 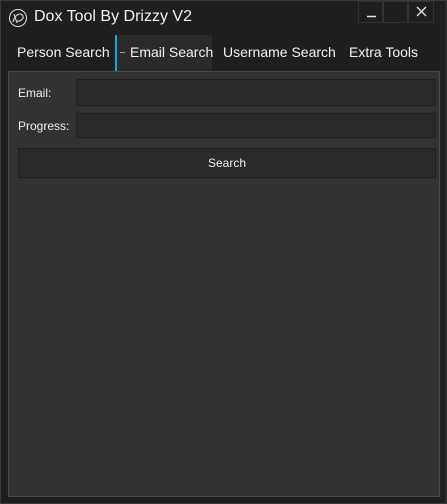 I want to click on tab-label: Username Search, so click(x=279, y=52).